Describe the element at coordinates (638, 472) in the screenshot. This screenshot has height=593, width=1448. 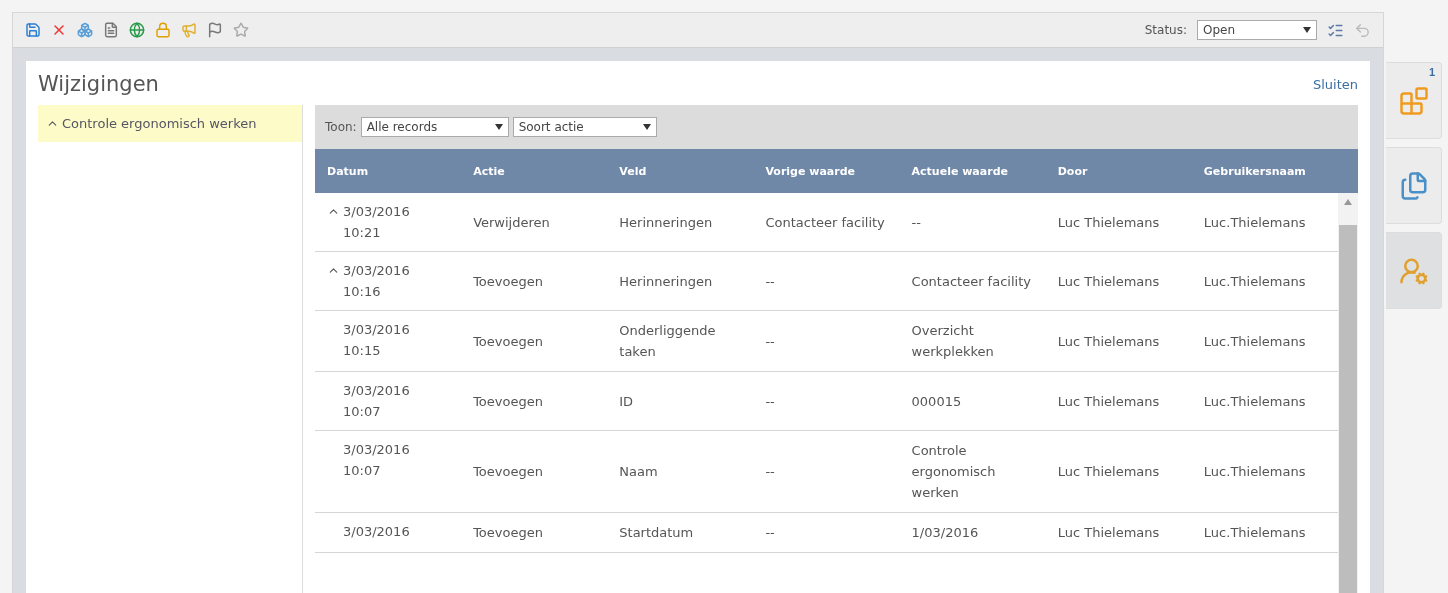
I see `table-cell-text: Naam` at that location.